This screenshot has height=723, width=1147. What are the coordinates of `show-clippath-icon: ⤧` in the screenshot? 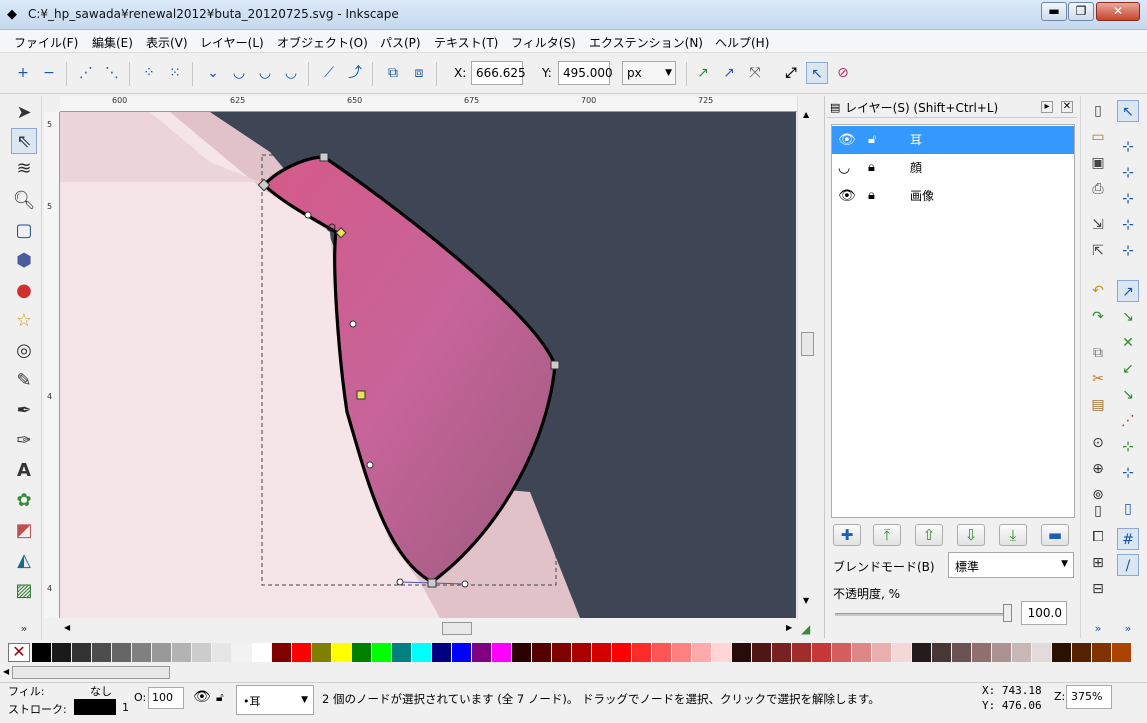 It's located at (755, 73).